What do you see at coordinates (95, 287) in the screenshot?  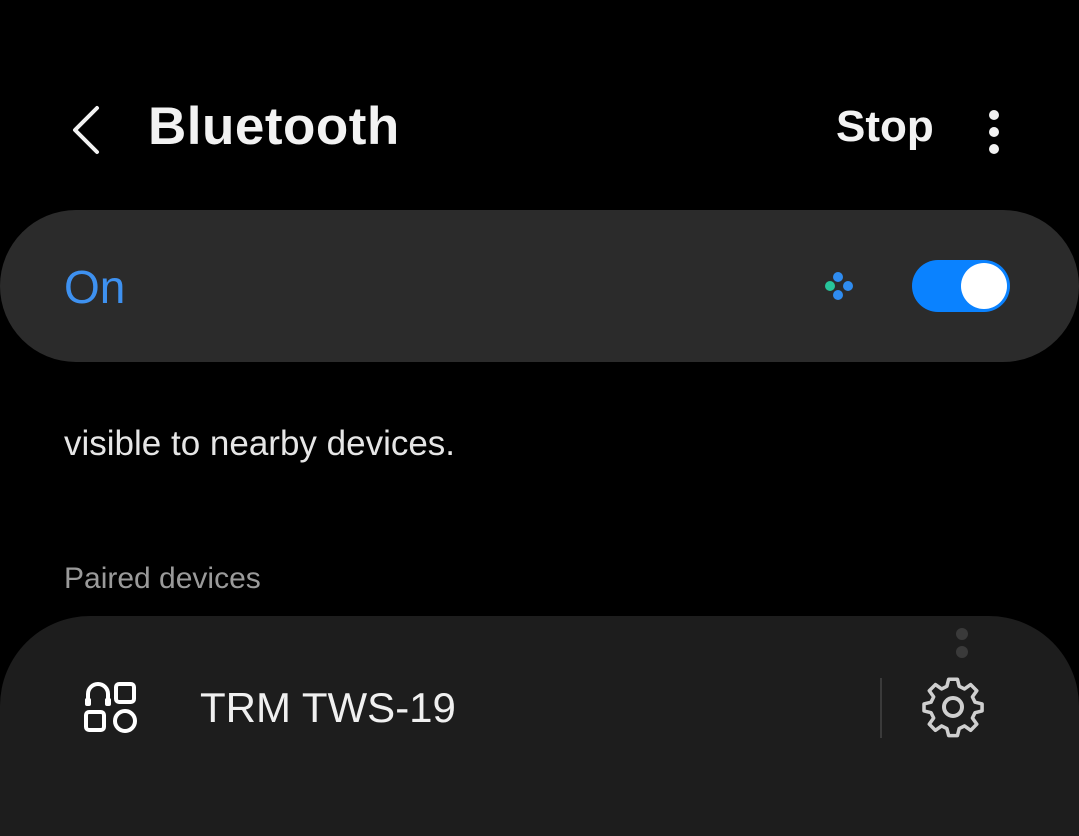 I see `switch-state-label: On` at bounding box center [95, 287].